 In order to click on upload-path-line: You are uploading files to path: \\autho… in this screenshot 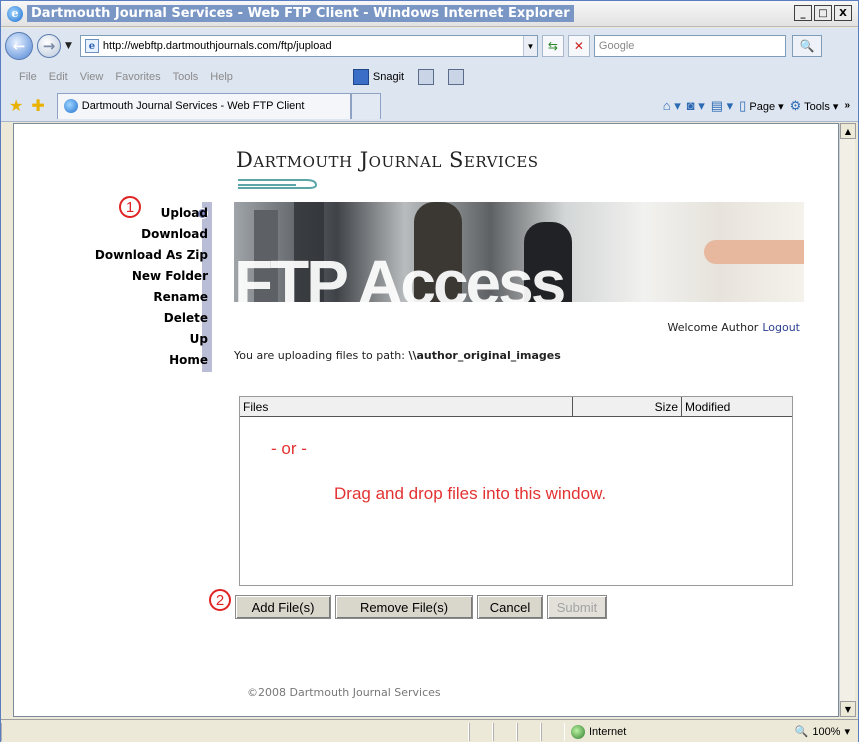, I will do `click(397, 355)`.